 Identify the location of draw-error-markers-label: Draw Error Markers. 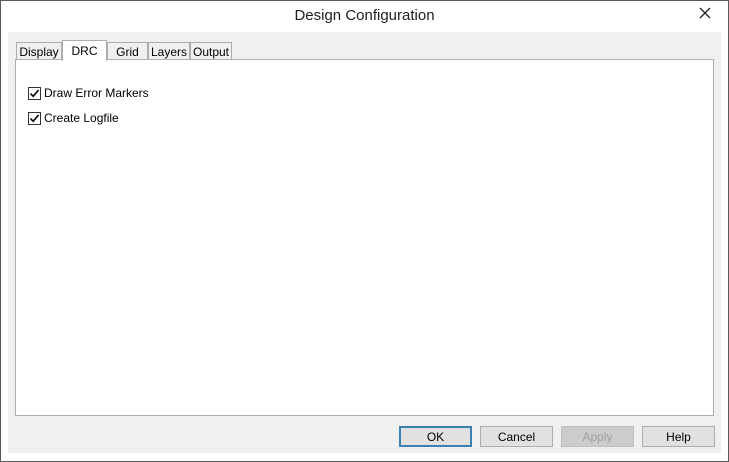
(96, 93).